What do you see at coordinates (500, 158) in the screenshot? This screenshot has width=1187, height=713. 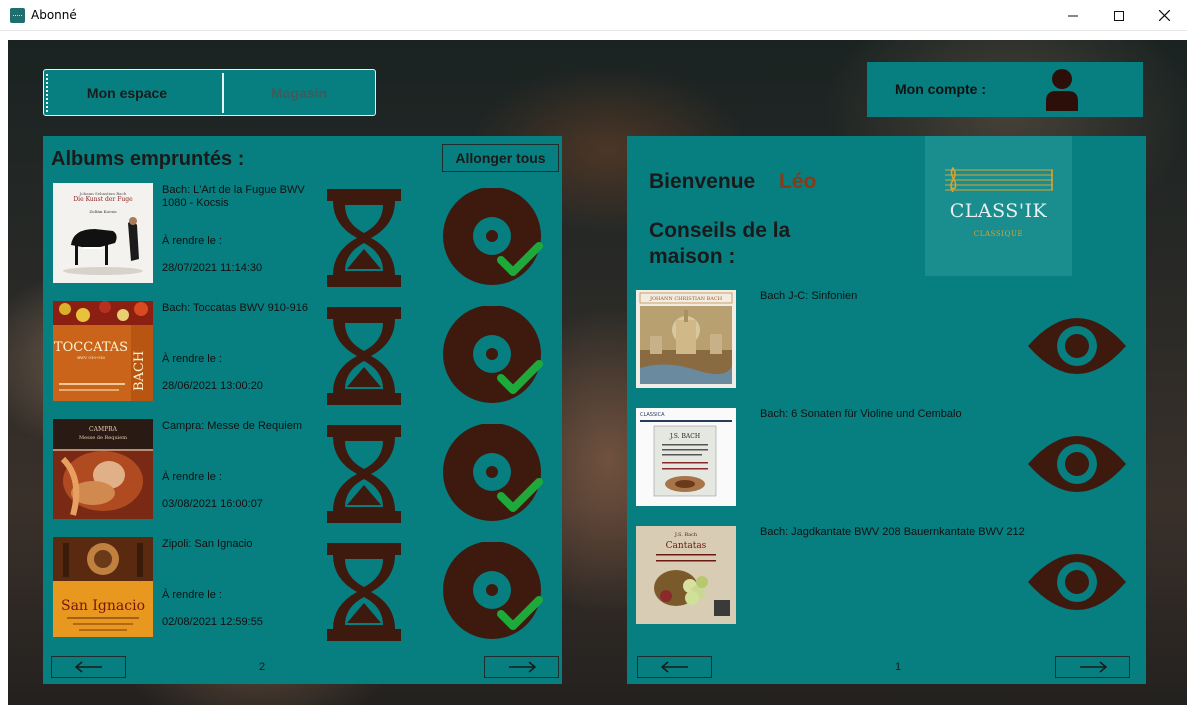 I see `extend-all-button: Allonger tous` at bounding box center [500, 158].